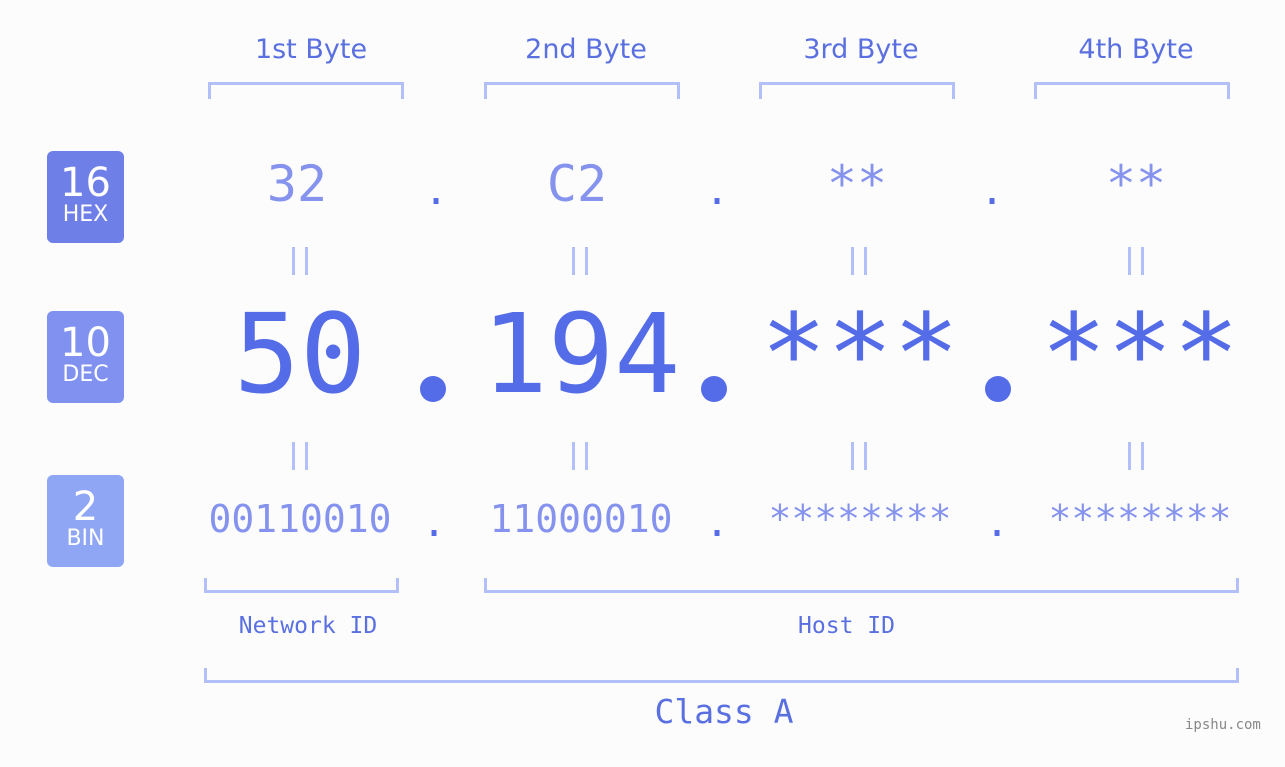  Describe the element at coordinates (85, 507) in the screenshot. I see `bin-badge-number: 2` at that location.